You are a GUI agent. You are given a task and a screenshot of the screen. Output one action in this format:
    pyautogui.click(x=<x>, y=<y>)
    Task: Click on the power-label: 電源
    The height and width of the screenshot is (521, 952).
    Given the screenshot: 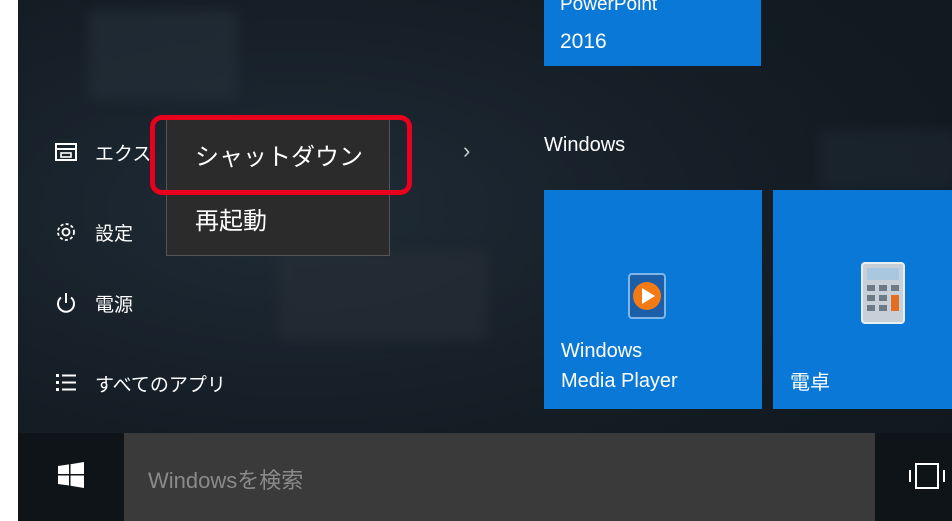 What is the action you would take?
    pyautogui.click(x=114, y=305)
    